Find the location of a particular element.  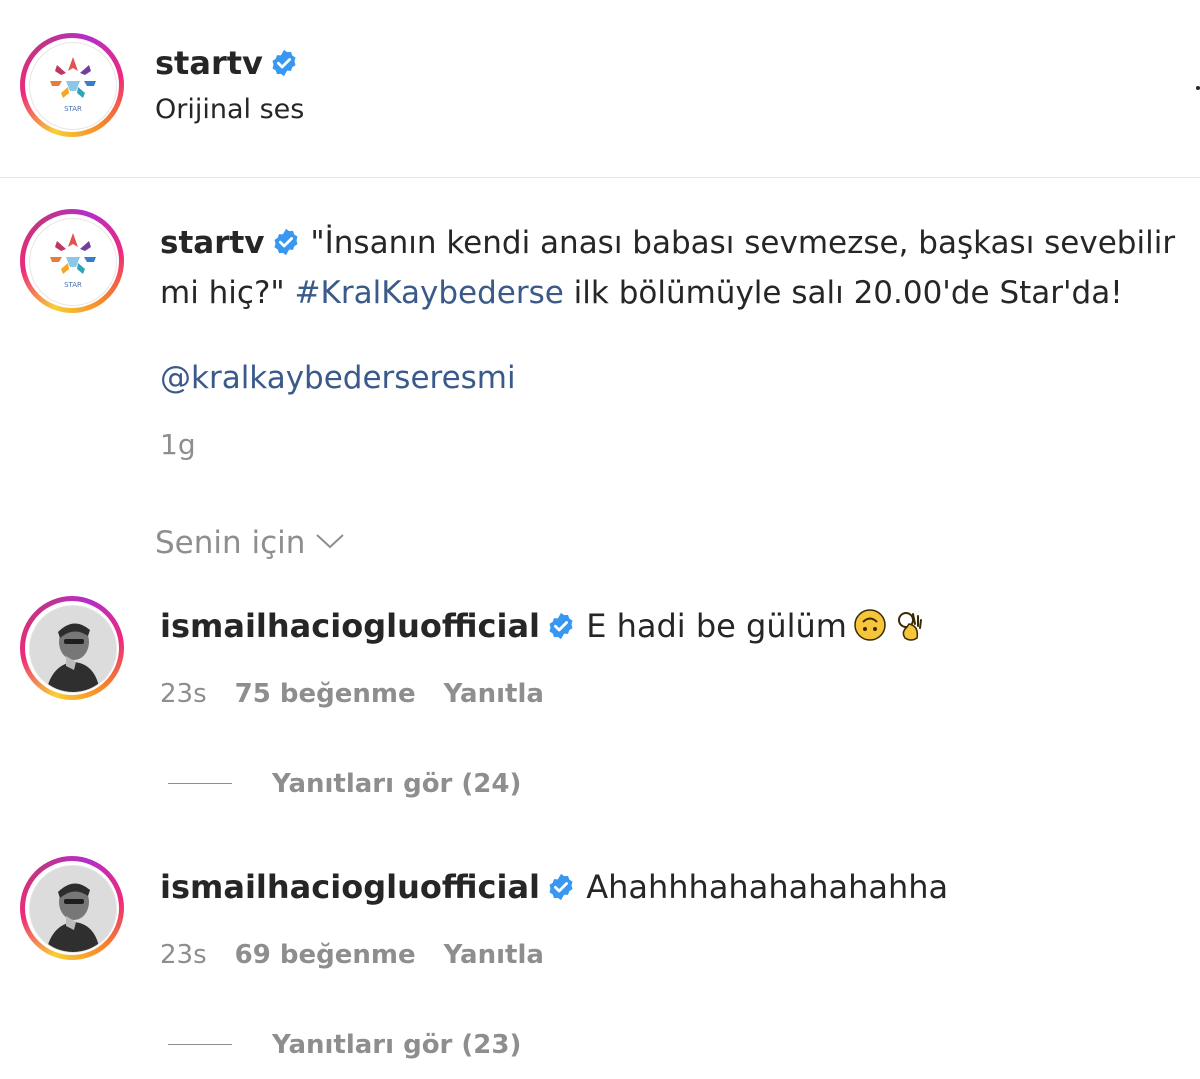

caption-username: startv is located at coordinates (212, 243).